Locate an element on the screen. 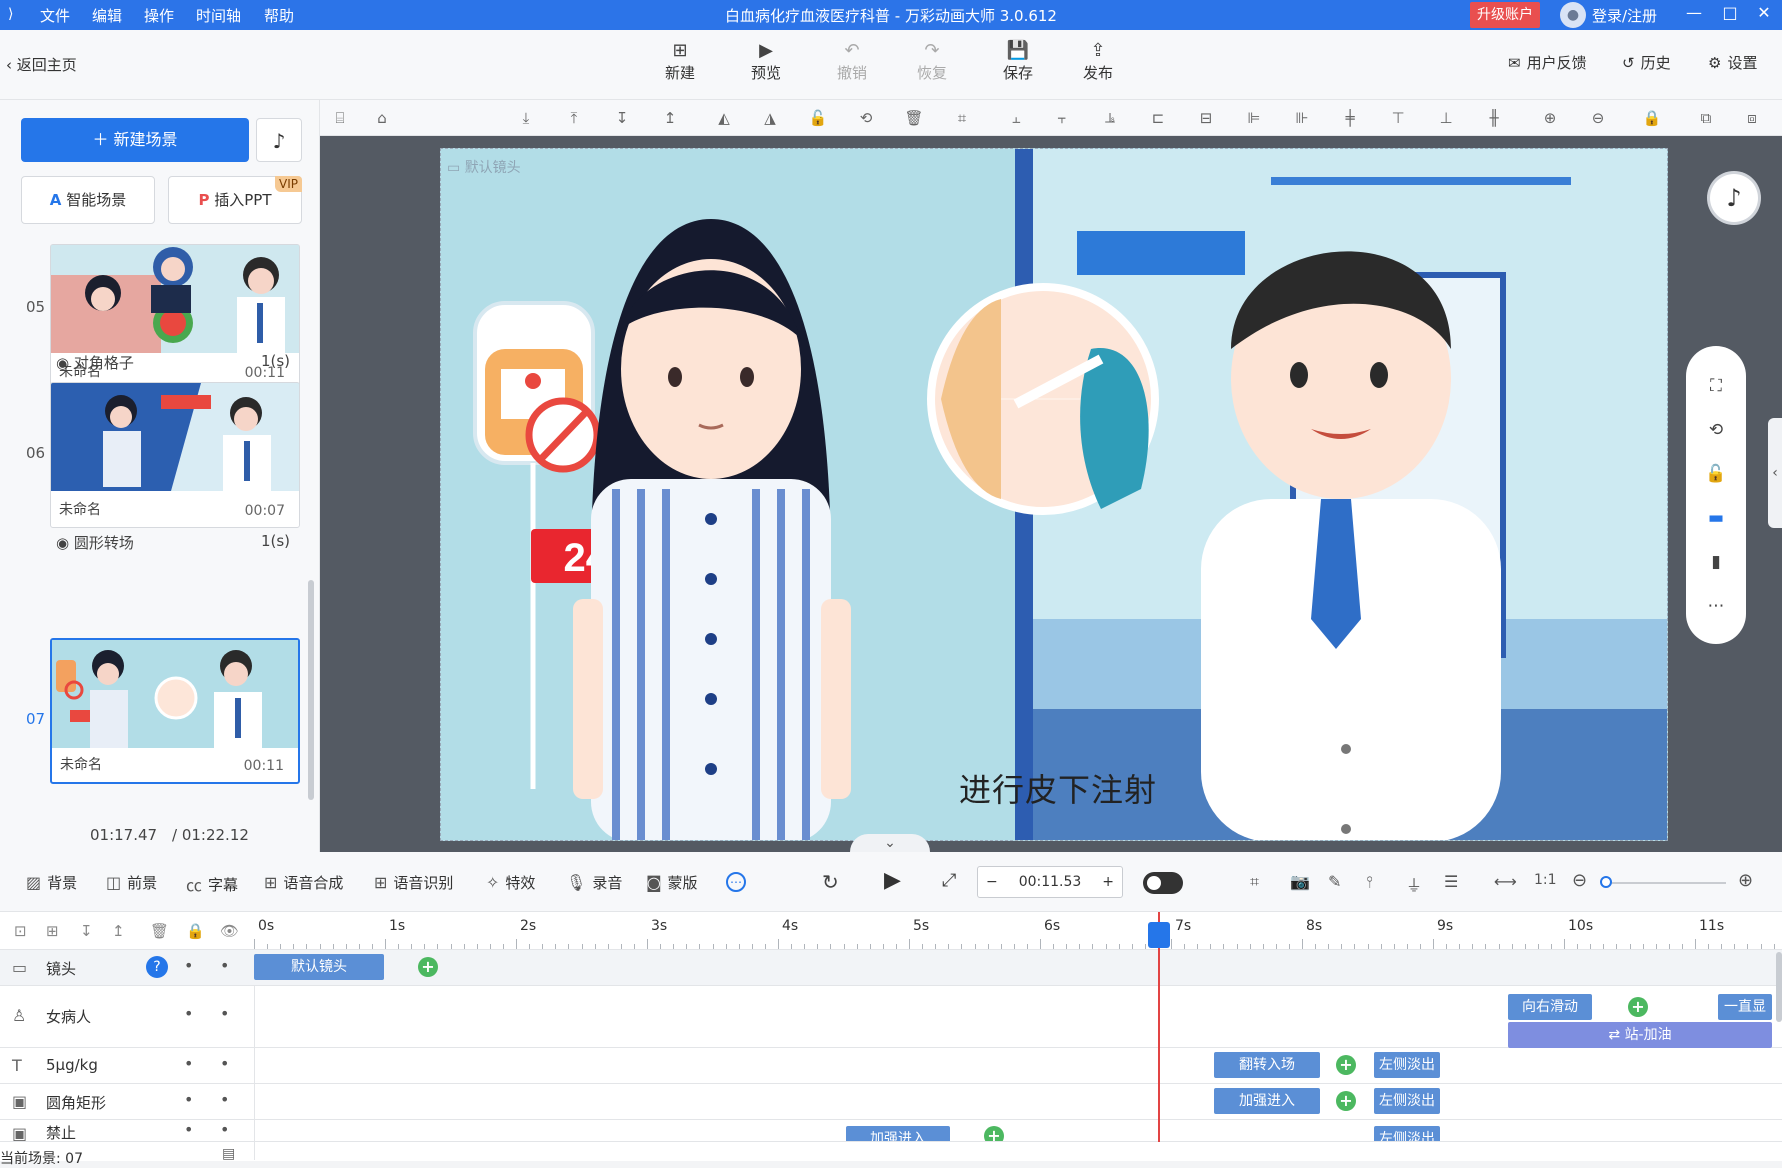 The width and height of the screenshot is (1782, 1168). track-ban: ▣ 禁止 • • 加强进入 + 左侧淡出 is located at coordinates (891, 1131).